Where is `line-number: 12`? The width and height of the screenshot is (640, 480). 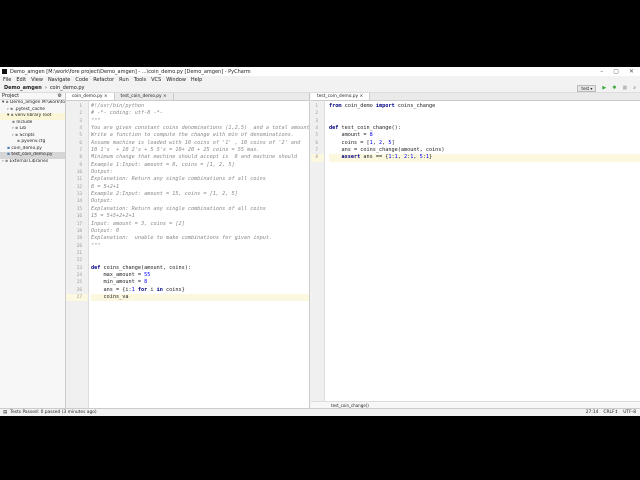 line-number: 12 is located at coordinates (79, 187).